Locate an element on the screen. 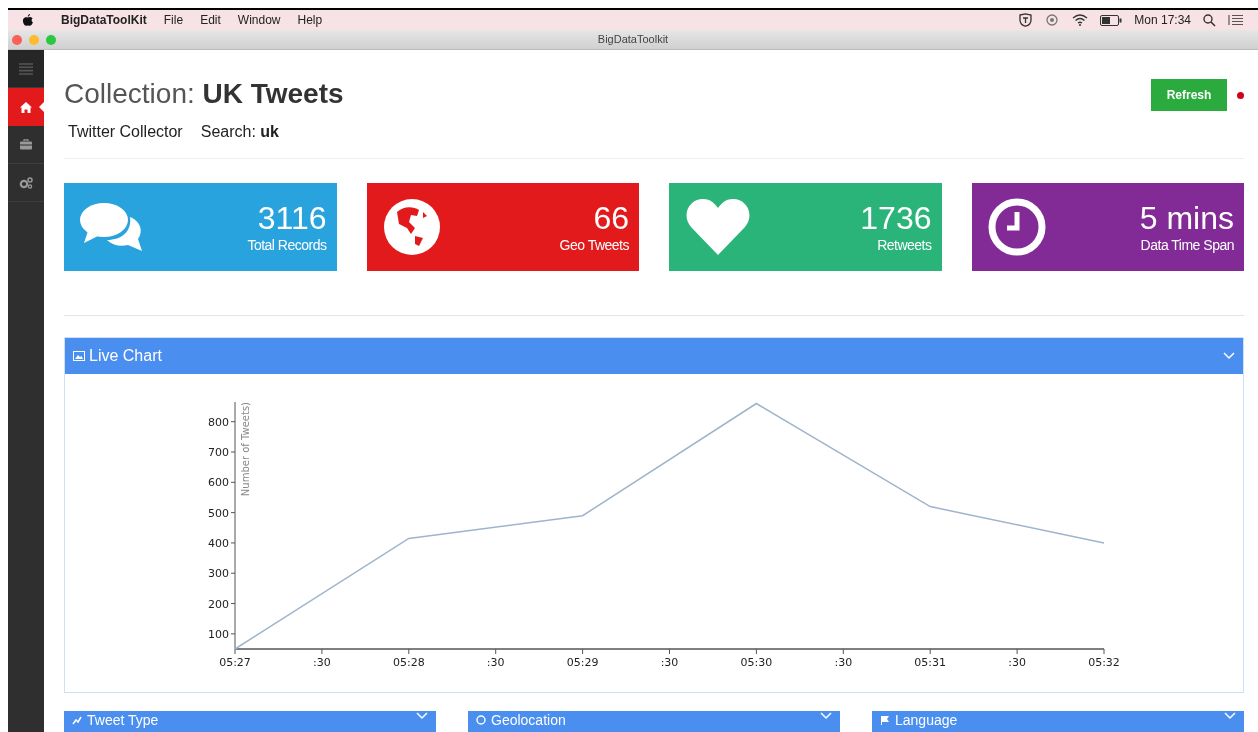 This screenshot has width=1258, height=732. stat-label: Data Time Span is located at coordinates (1187, 245).